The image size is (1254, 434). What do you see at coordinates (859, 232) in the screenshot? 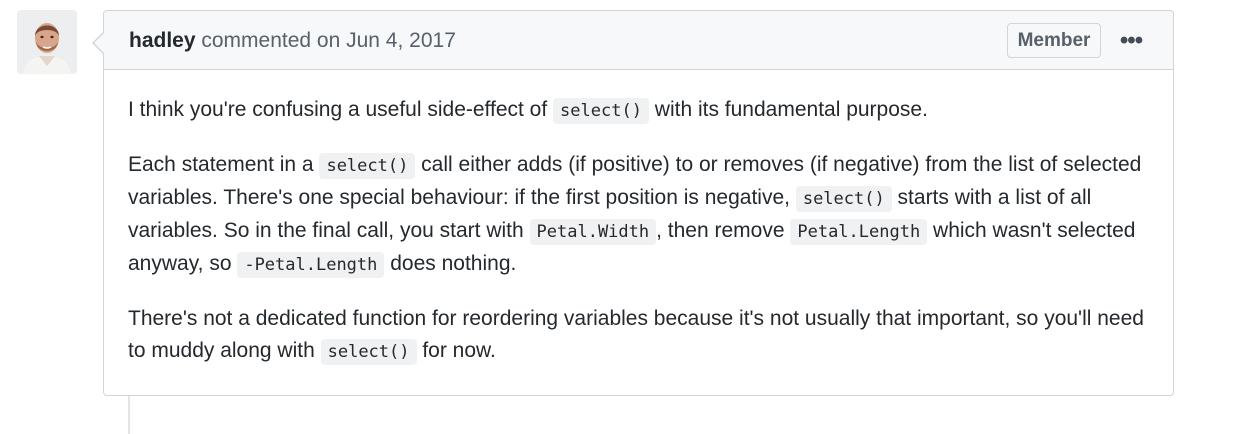
I see `inline-code: Petal.Length` at bounding box center [859, 232].